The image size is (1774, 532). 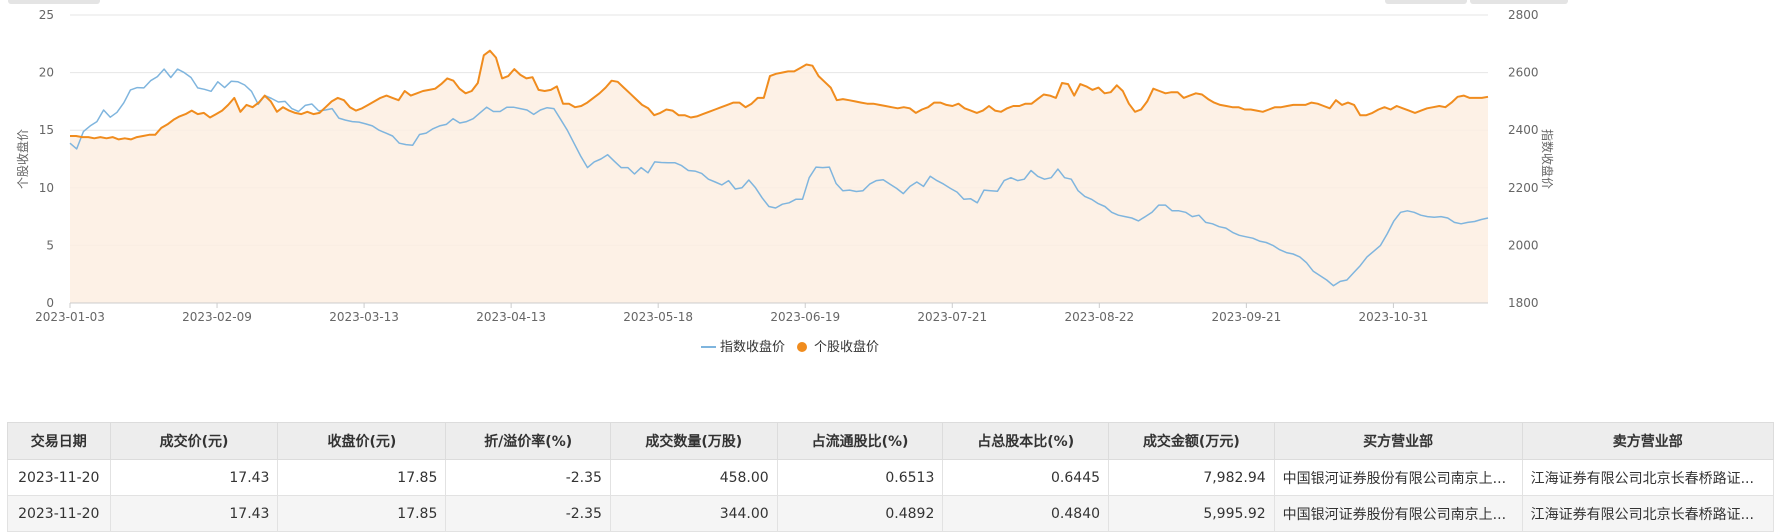 I want to click on left-axis-title: 个股收盘价, so click(x=22, y=159).